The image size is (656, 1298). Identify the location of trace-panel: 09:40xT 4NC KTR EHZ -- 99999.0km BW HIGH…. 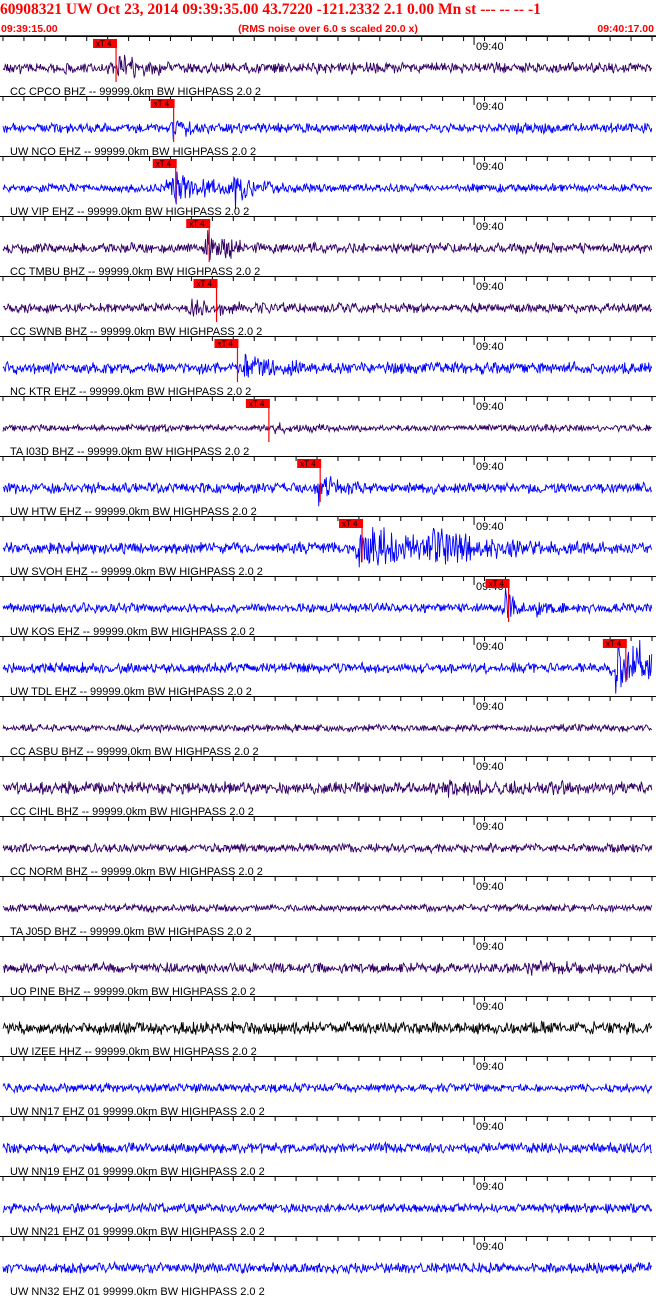
(328, 367).